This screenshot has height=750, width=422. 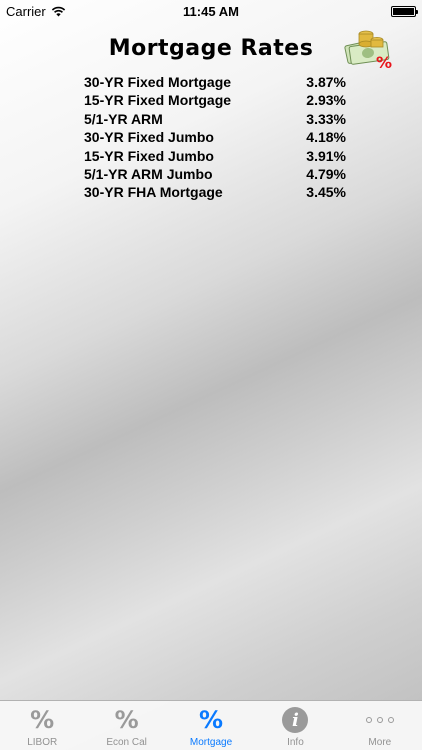 I want to click on rate-value: 4.18%, so click(x=326, y=137).